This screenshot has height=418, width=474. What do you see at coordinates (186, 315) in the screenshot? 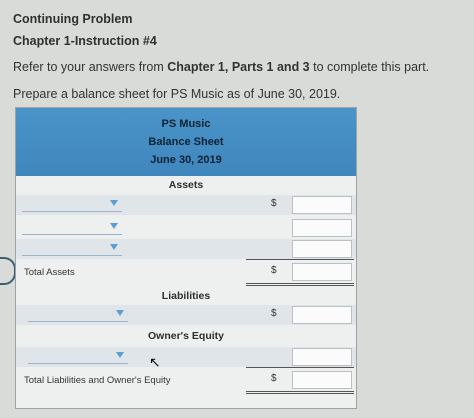
I see `liability-row: $` at bounding box center [186, 315].